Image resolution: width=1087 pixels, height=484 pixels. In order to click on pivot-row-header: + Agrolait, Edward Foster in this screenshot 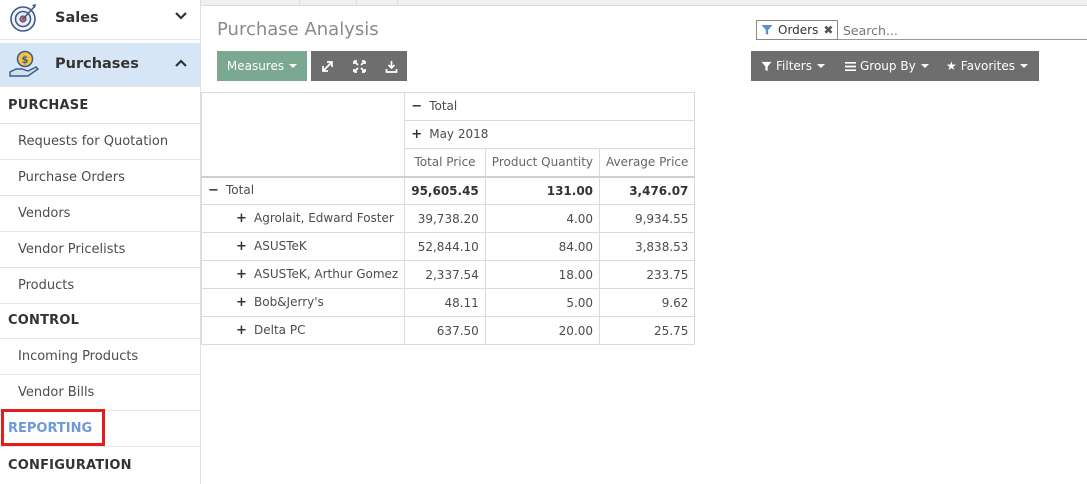, I will do `click(303, 218)`.